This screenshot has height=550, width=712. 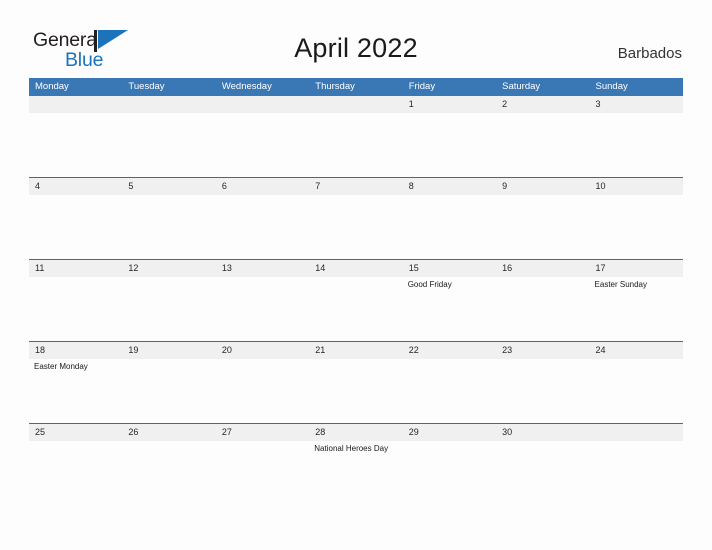 I want to click on day-number: 5, so click(x=168, y=186).